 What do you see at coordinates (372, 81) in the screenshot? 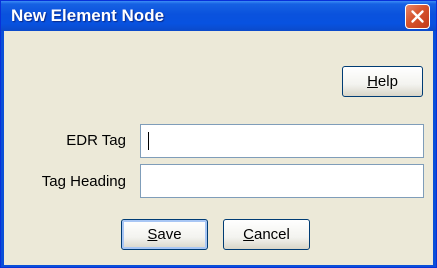
I see `help-mnemonic: H` at bounding box center [372, 81].